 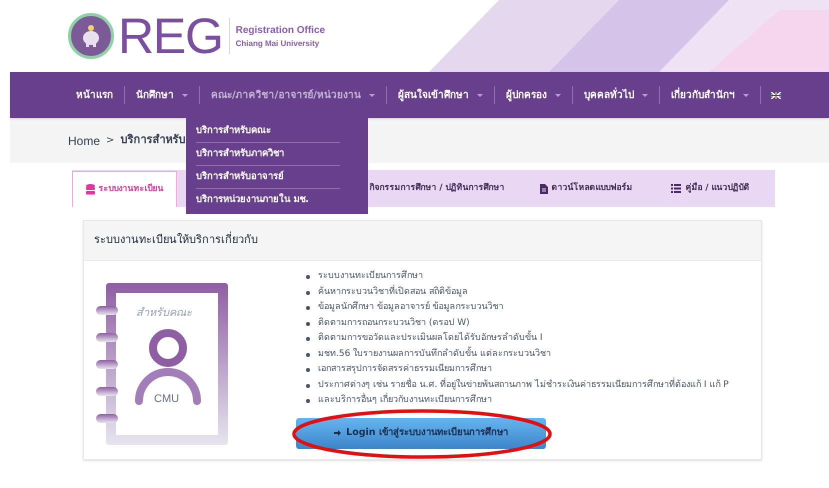 What do you see at coordinates (91, 36) in the screenshot?
I see `university-seal-icon` at bounding box center [91, 36].